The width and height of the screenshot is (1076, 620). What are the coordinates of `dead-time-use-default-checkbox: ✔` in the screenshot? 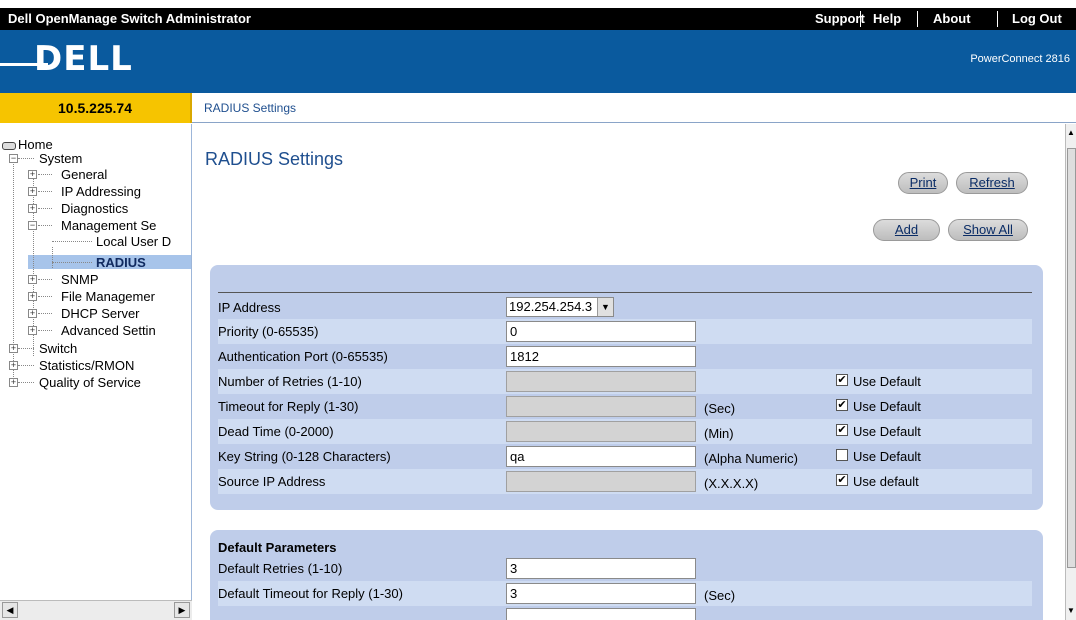 It's located at (842, 430).